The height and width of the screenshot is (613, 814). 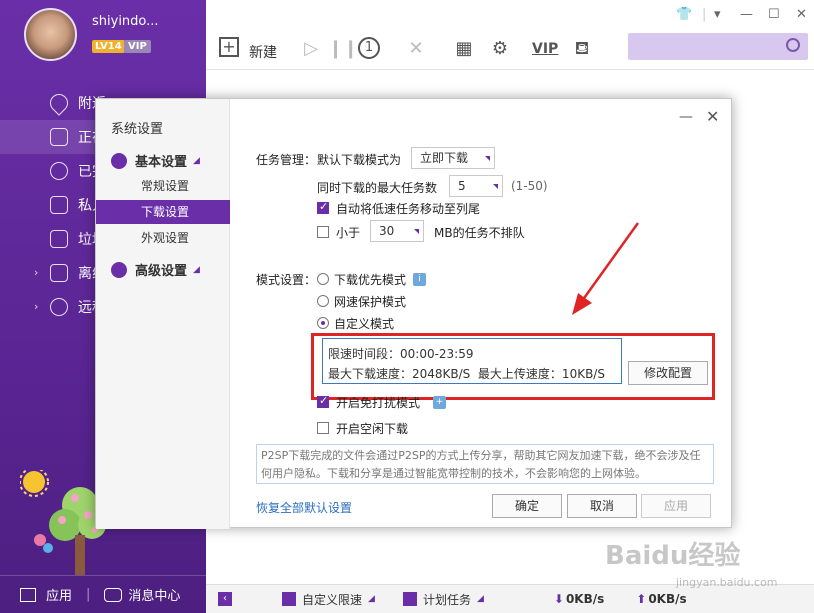 I want to click on download-speed: 0KB/s, so click(x=585, y=599).